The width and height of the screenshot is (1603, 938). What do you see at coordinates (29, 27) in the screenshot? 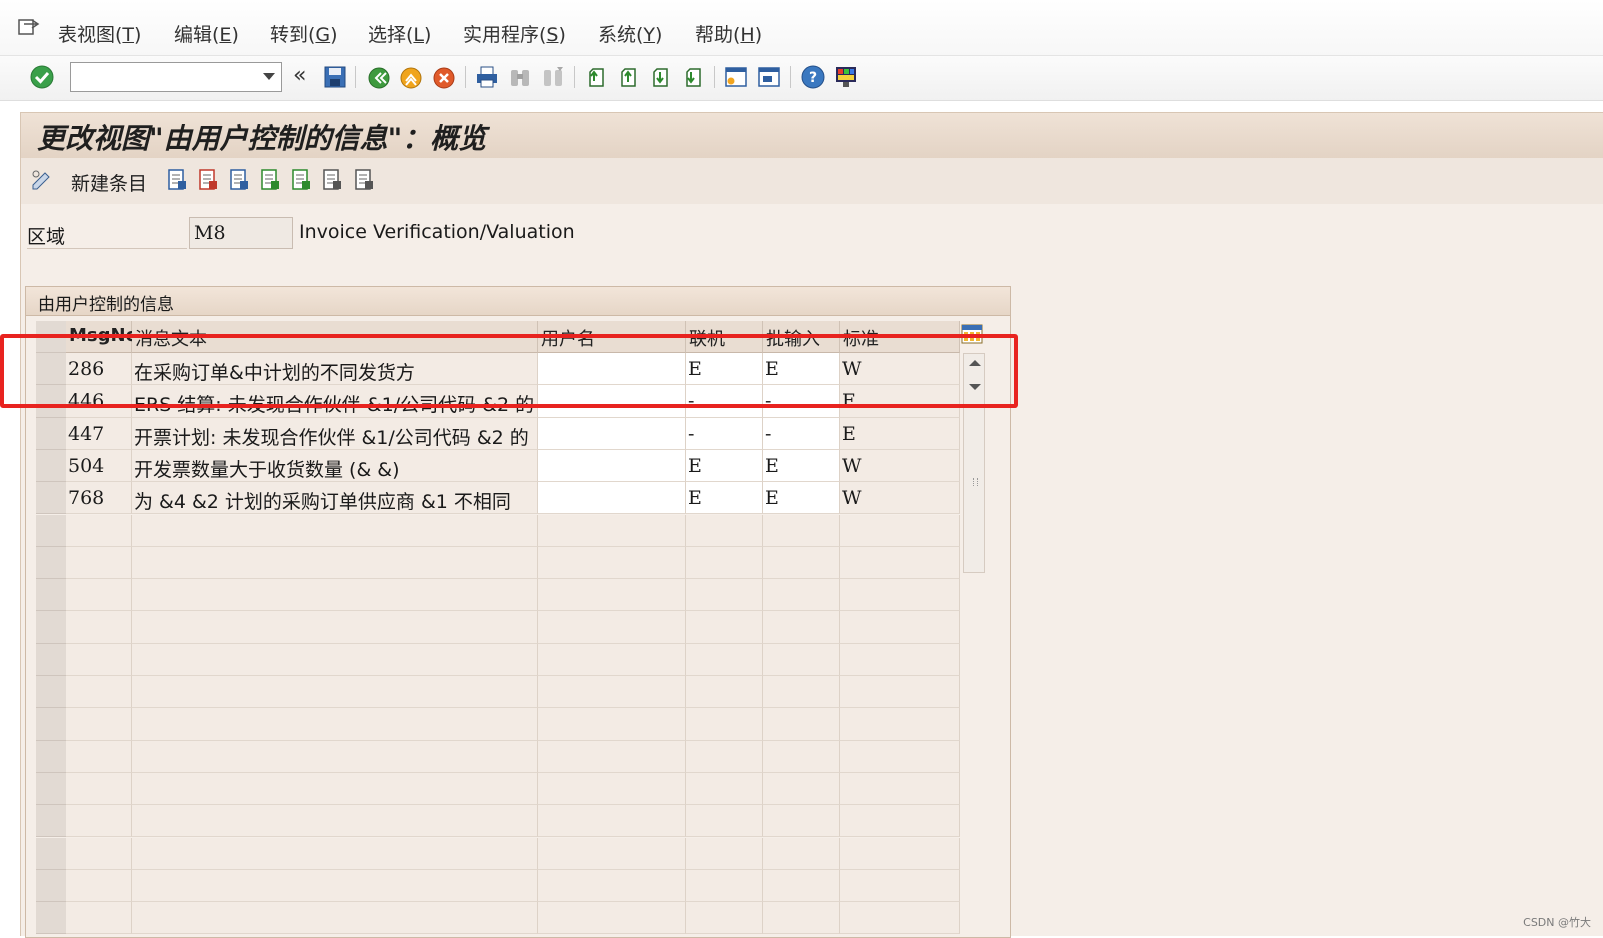
I see `menu-icon` at bounding box center [29, 27].